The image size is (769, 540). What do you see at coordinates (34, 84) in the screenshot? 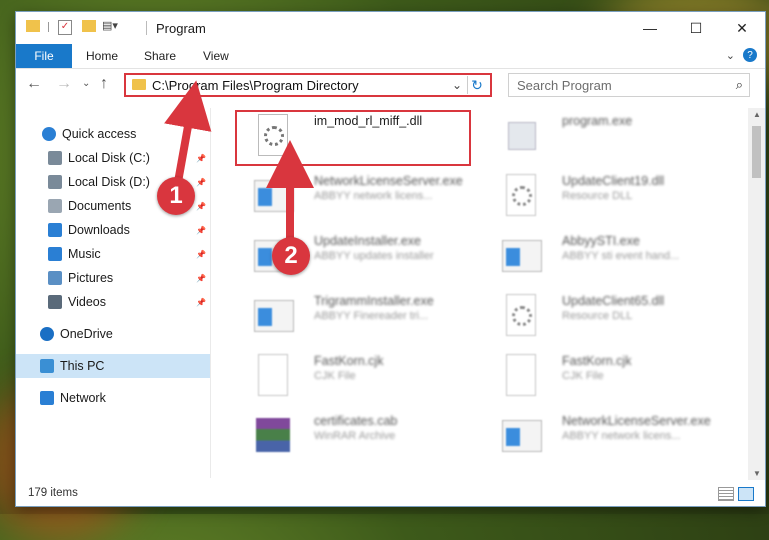
I see `back-arrow-icon: ←` at bounding box center [34, 84].